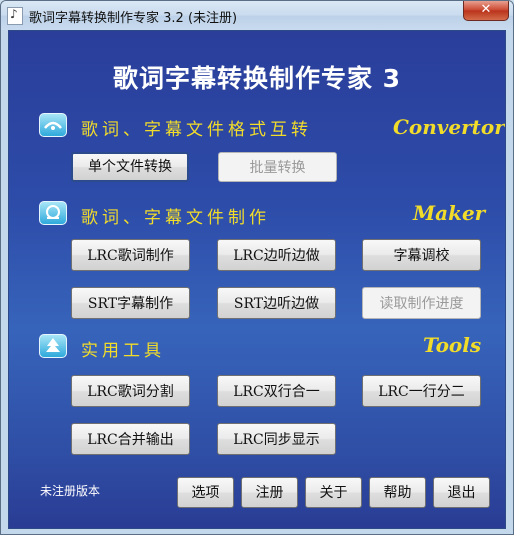 This screenshot has height=535, width=514. Describe the element at coordinates (461, 492) in the screenshot. I see `exit-button: 退出` at that location.